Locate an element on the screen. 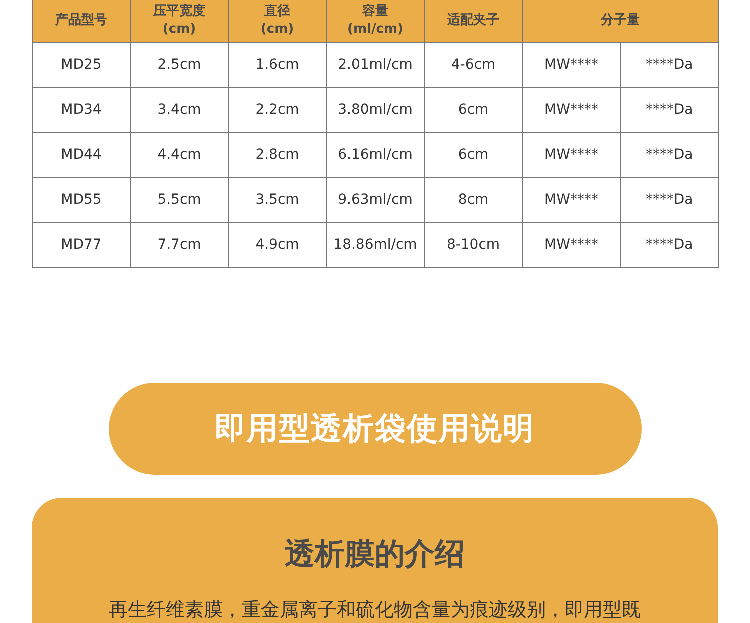  table-cell: MD44 is located at coordinates (81, 155).